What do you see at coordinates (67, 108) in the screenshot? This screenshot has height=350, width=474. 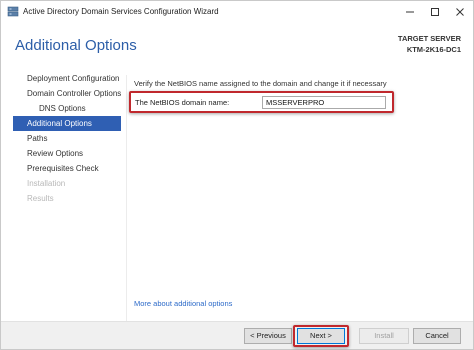 I see `nav-item-dns-options: DNS Options` at bounding box center [67, 108].